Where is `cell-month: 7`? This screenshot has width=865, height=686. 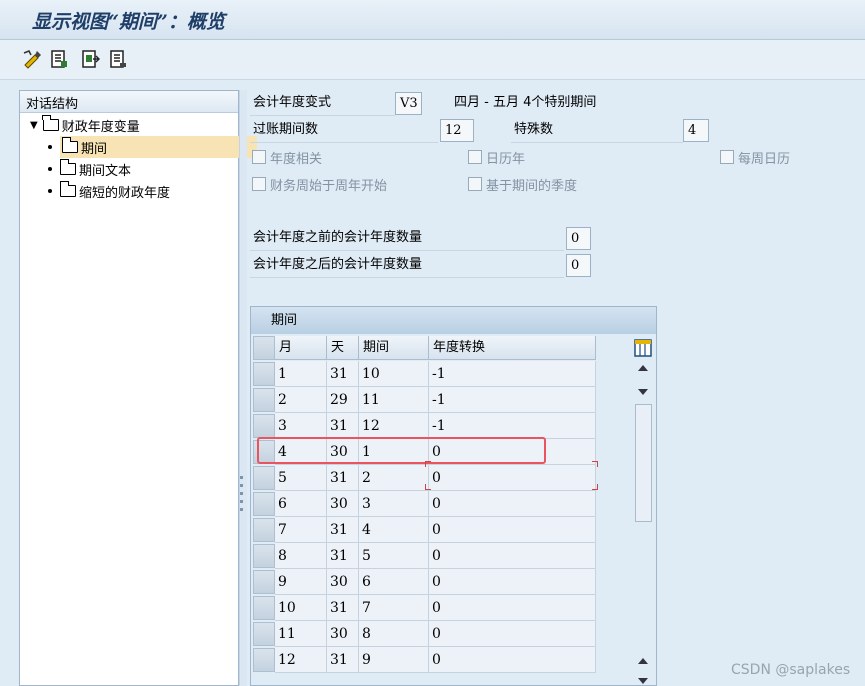
cell-month: 7 is located at coordinates (301, 530).